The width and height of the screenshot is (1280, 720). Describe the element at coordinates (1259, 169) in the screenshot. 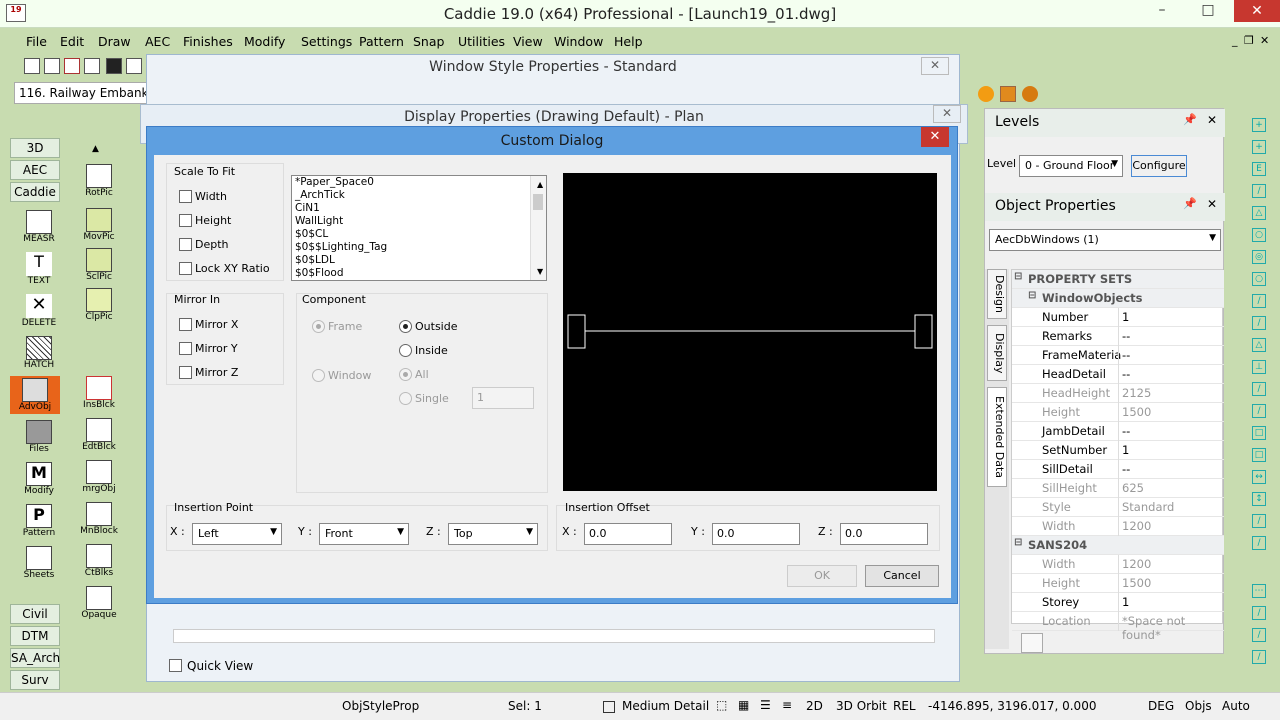

I see `snap-icon: E` at that location.